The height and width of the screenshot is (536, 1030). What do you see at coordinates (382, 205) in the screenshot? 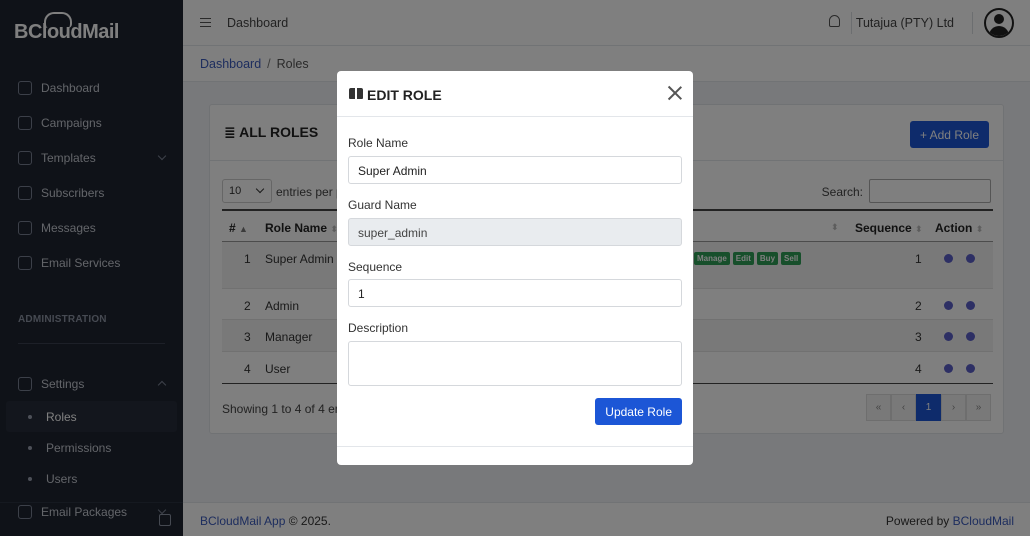
I see `guard-name-label: Guard Name` at bounding box center [382, 205].